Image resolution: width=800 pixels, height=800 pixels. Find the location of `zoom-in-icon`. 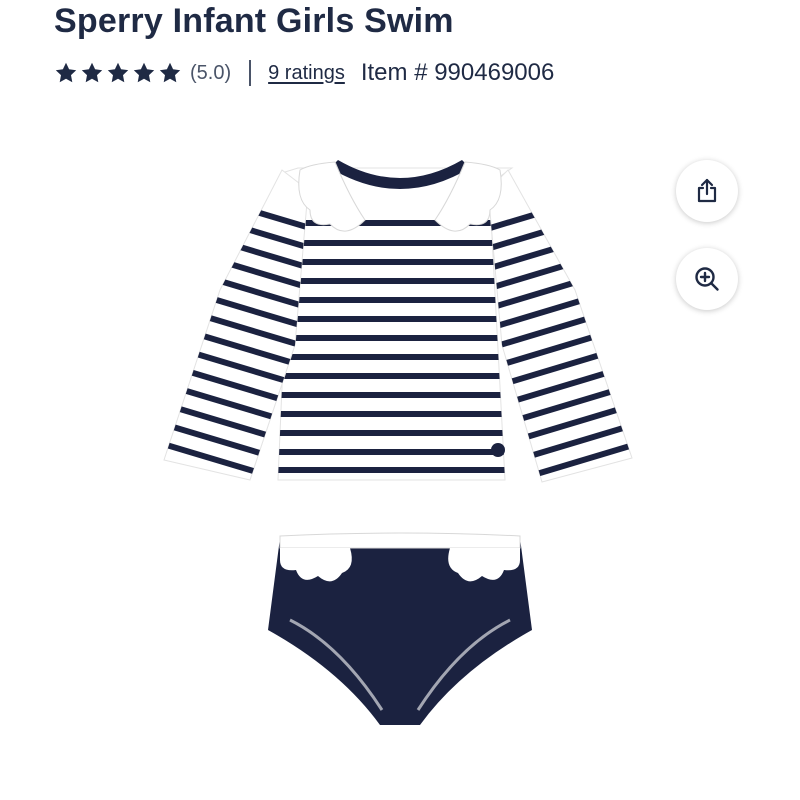

zoom-in-icon is located at coordinates (707, 279).